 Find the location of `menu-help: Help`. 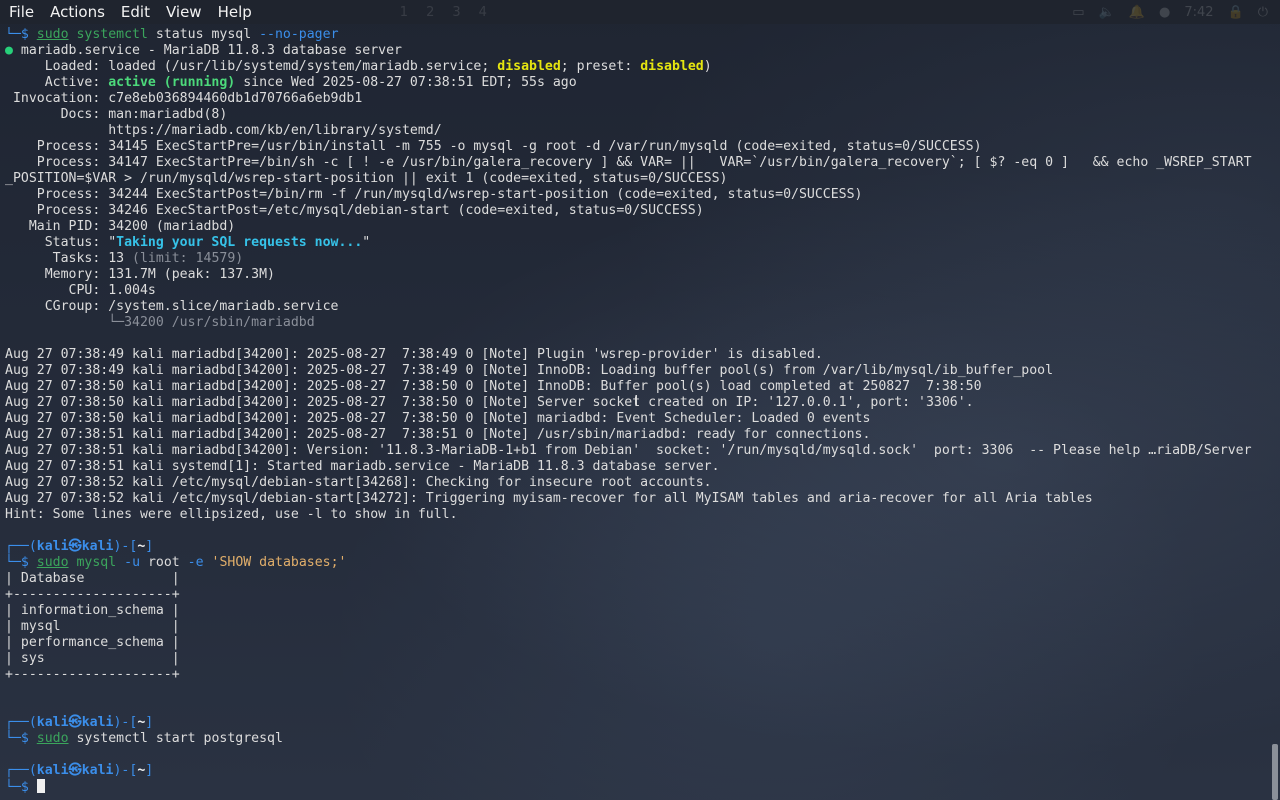

menu-help: Help is located at coordinates (235, 12).